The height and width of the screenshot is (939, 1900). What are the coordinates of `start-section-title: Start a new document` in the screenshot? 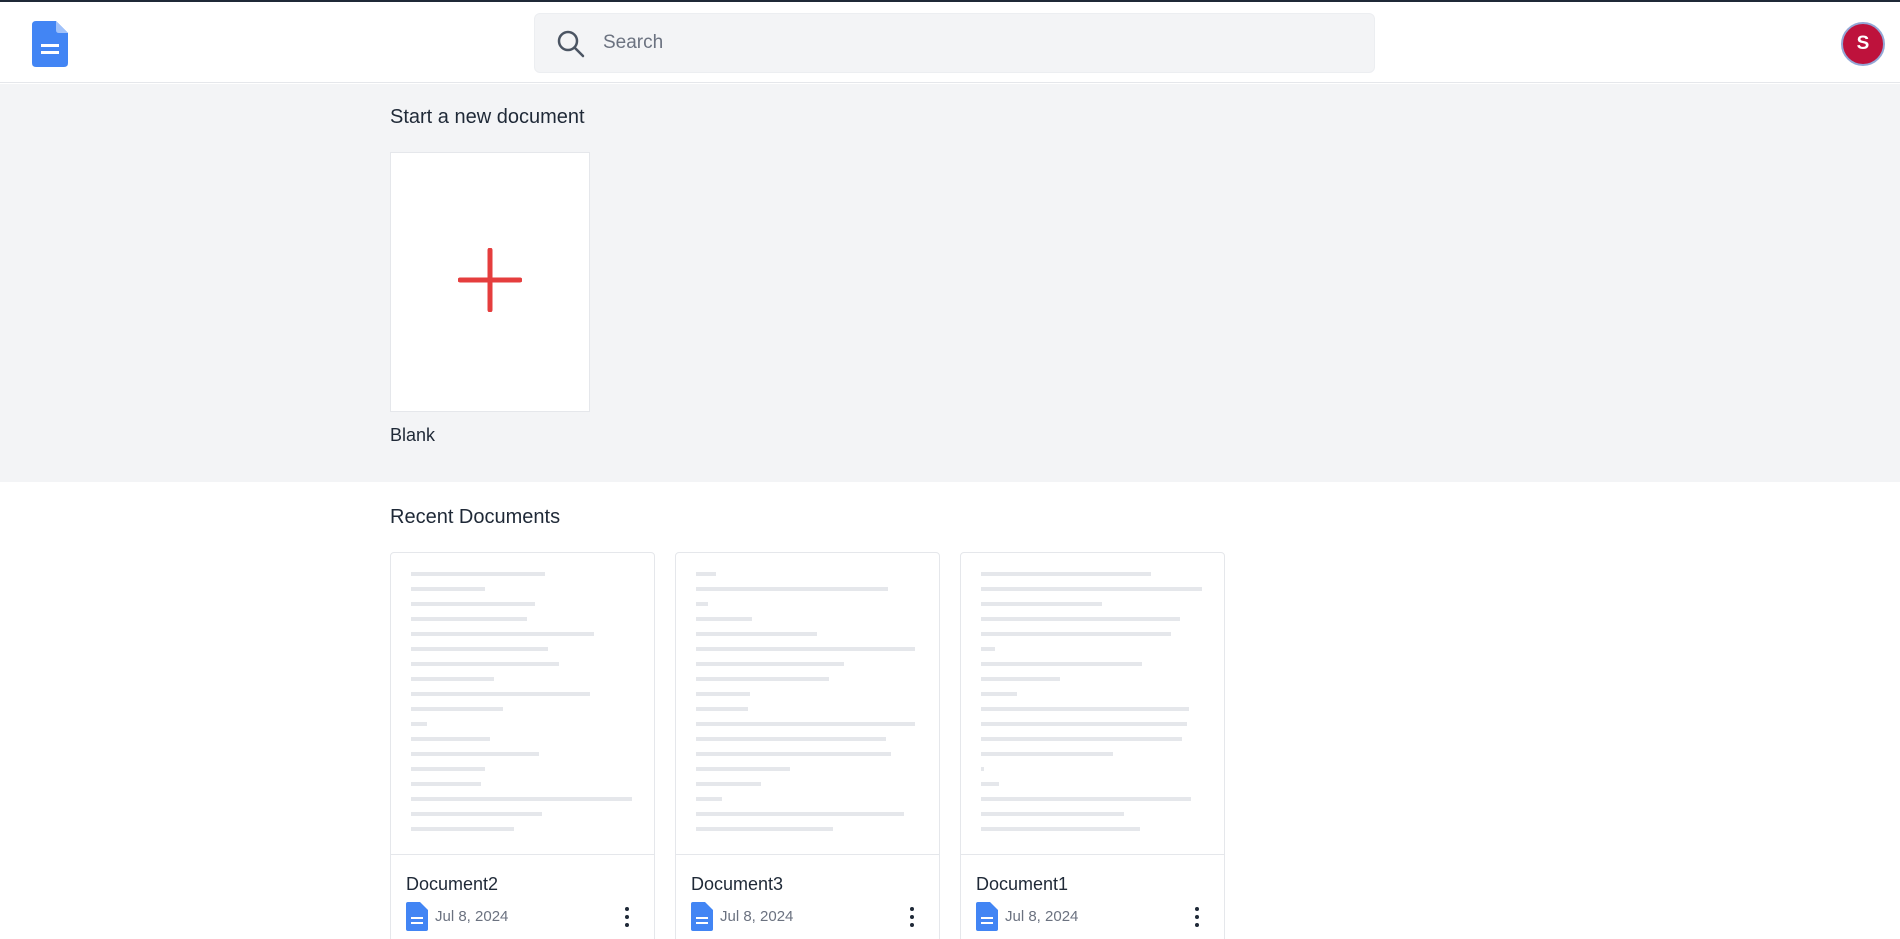 It's located at (487, 117).